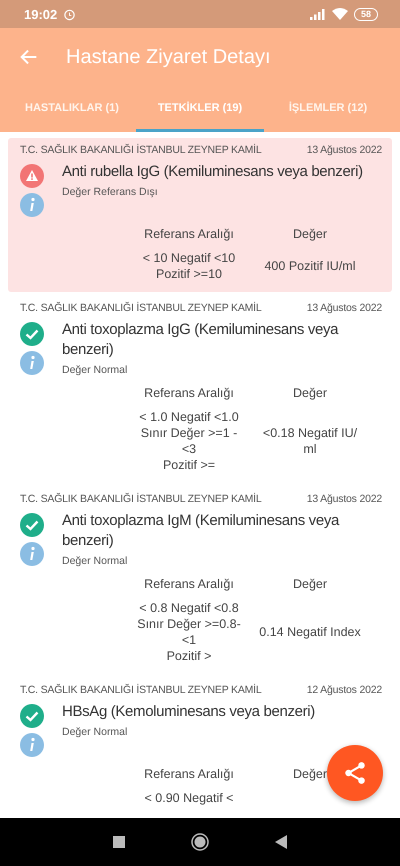 Image resolution: width=400 pixels, height=866 pixels. Describe the element at coordinates (189, 632) in the screenshot. I see `reference-range: < 0.8 Negatif <0.8 Sınır Değer >=0.8- <1 Pozitif >` at that location.